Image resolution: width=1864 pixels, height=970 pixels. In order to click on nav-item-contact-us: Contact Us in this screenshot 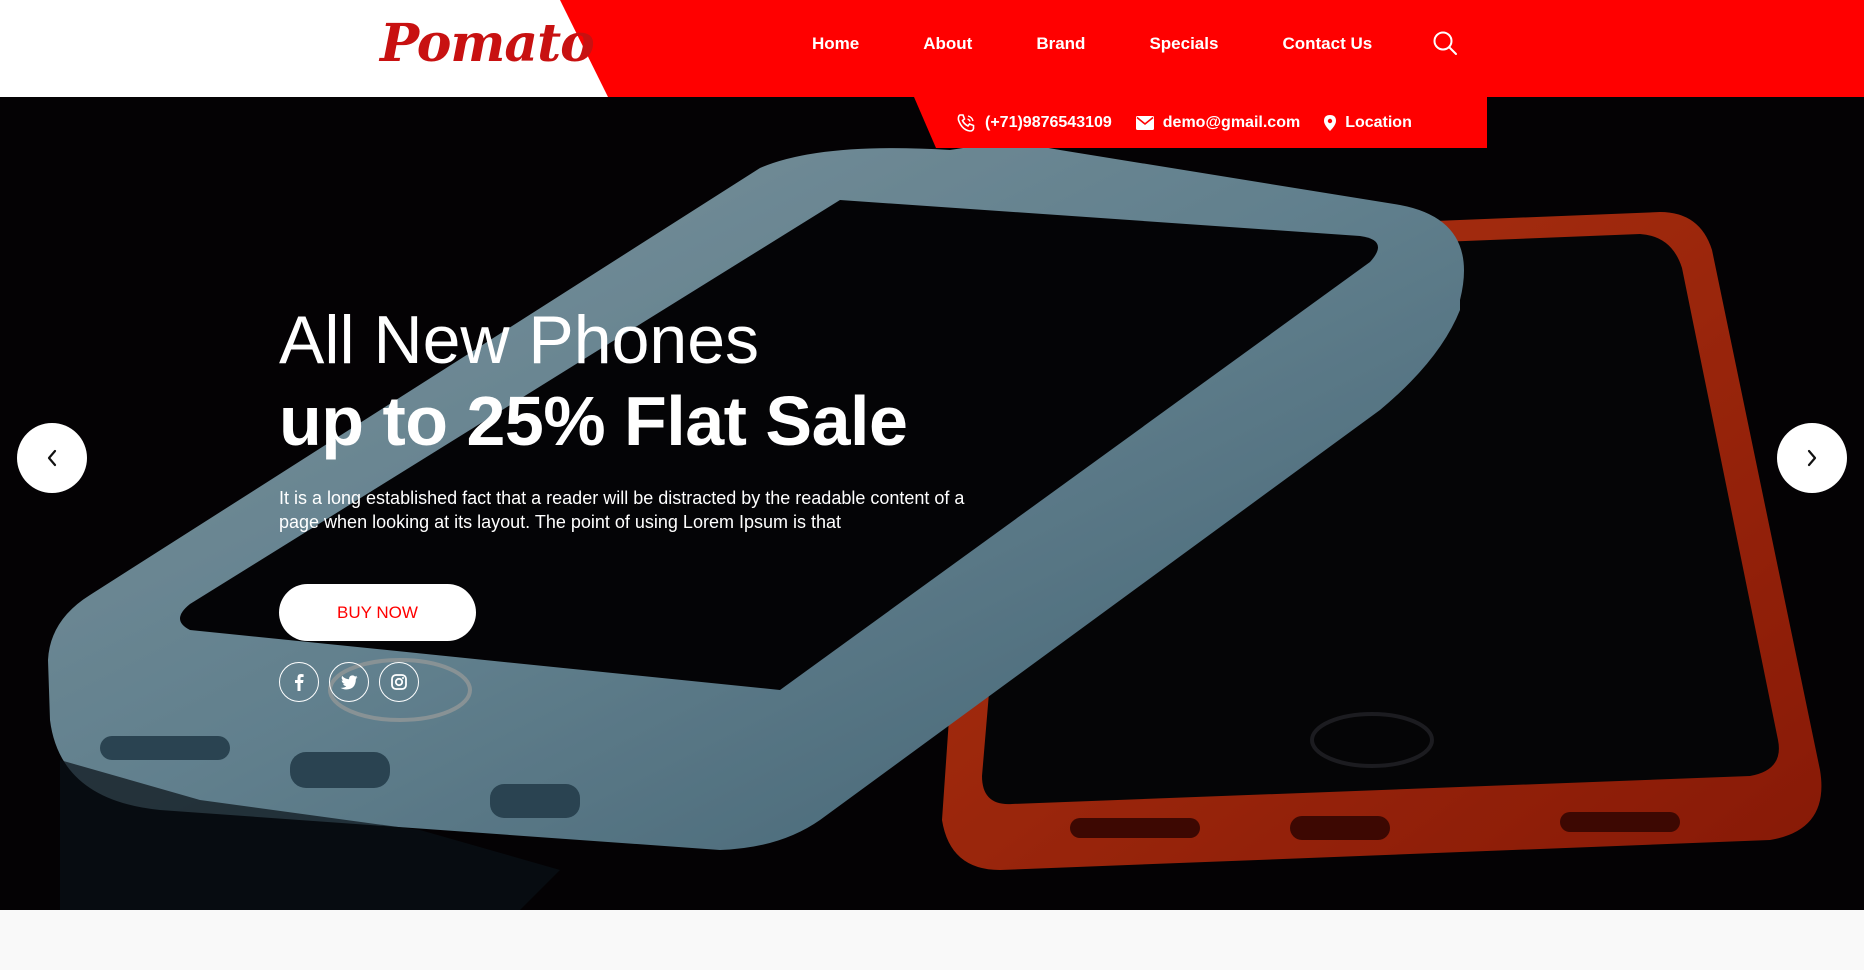, I will do `click(1327, 44)`.